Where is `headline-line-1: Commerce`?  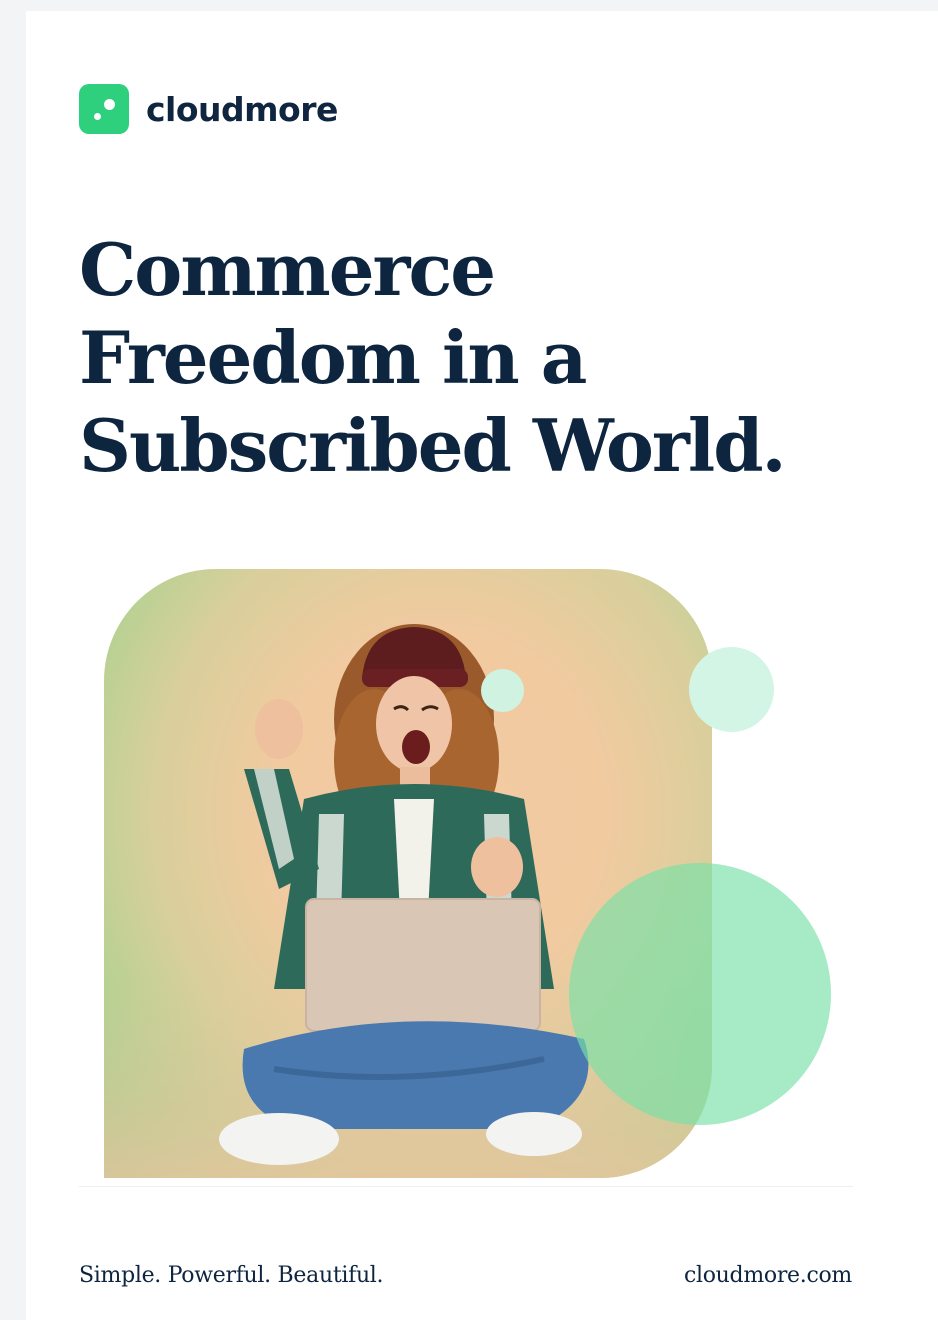
headline-line-1: Commerce is located at coordinates (287, 269).